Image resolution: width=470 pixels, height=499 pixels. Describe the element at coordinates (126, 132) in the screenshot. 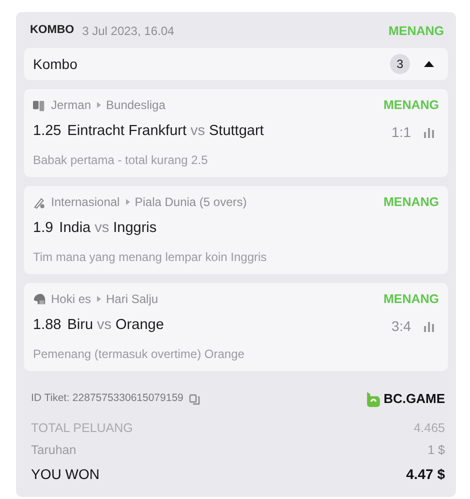

I see `team-name: Eintracht Frankfurt` at that location.